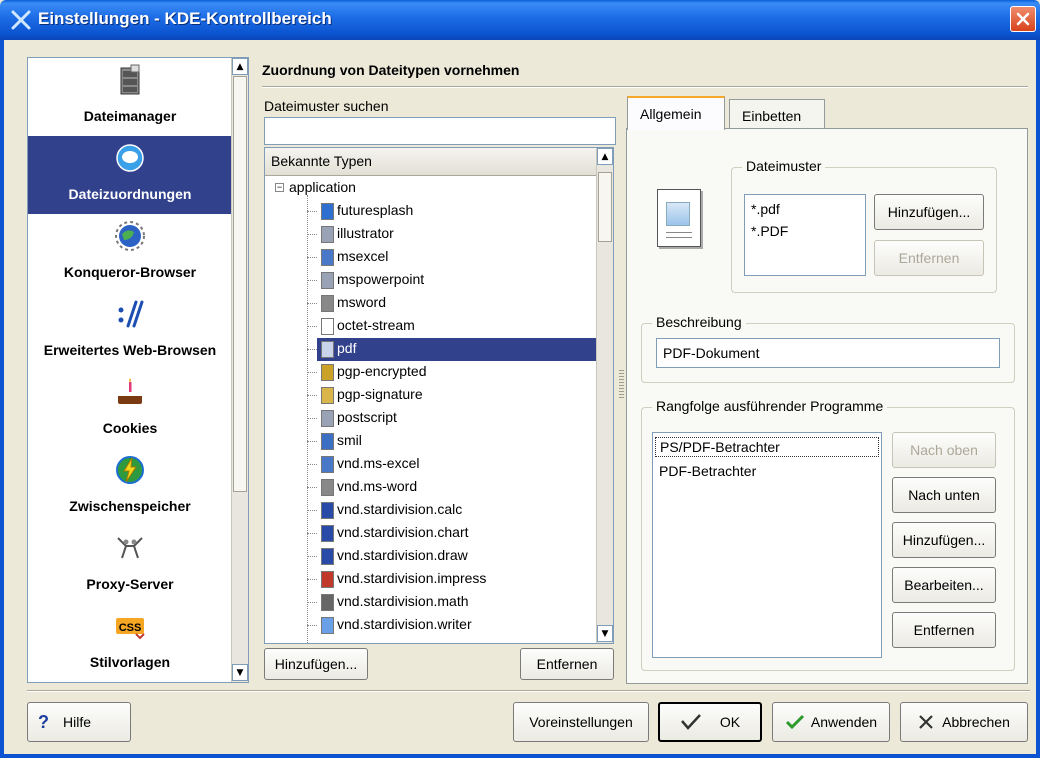  I want to click on title-bar: Einstellungen - KDE-Kontrollbereich, so click(520, 20).